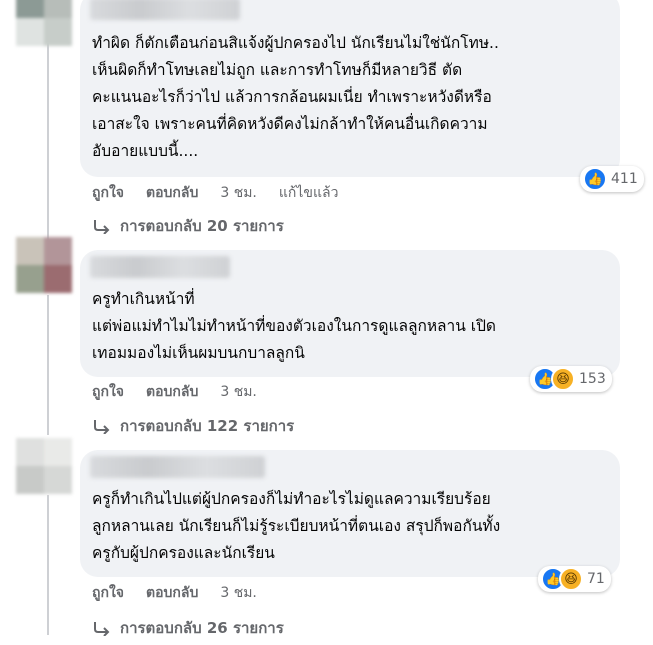 The height and width of the screenshot is (645, 653). I want to click on replies-count-label: การตอบกลับ 122 รายการ, so click(207, 426).